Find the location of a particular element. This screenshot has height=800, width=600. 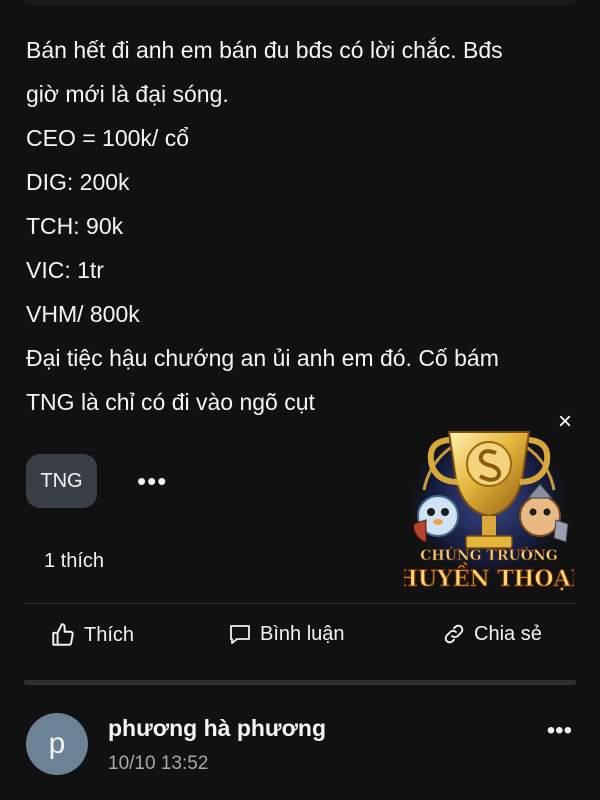

avatar: p is located at coordinates (57, 744).